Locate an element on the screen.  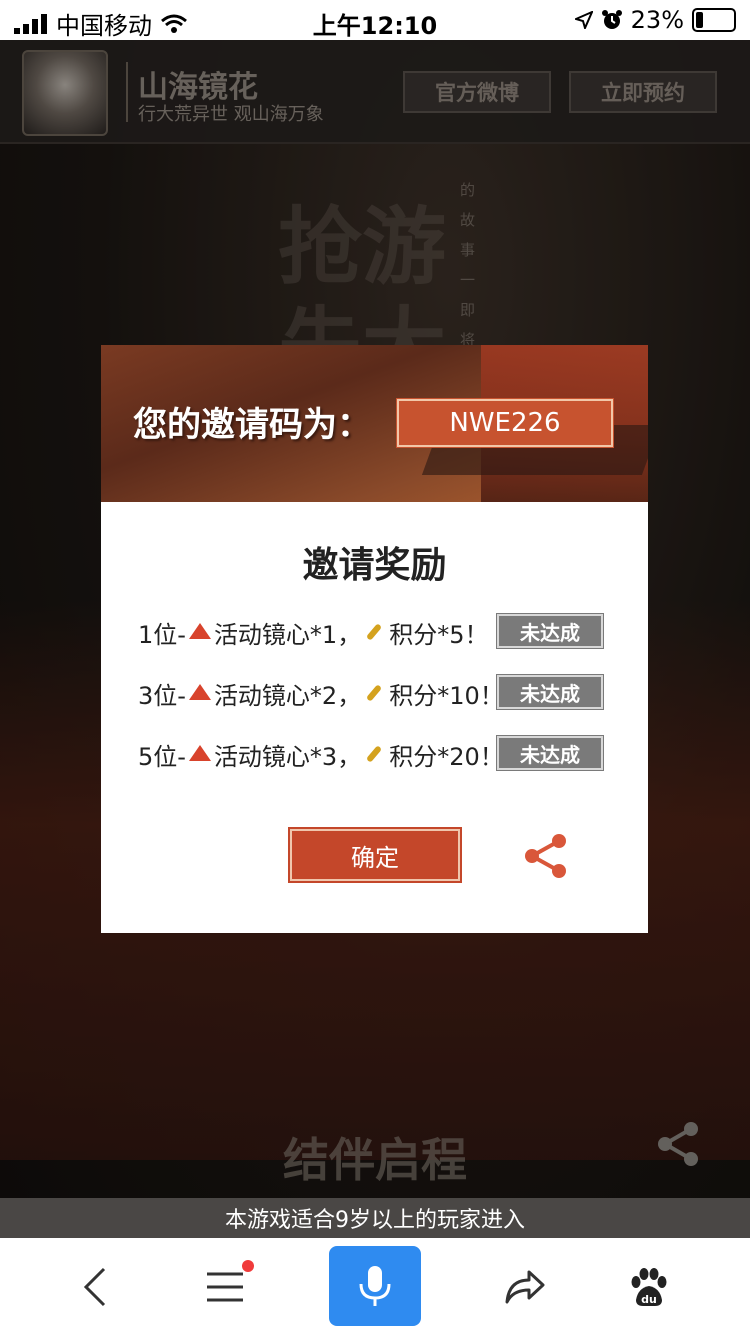
baidu-paw-icon: du is located at coordinates (649, 1287).